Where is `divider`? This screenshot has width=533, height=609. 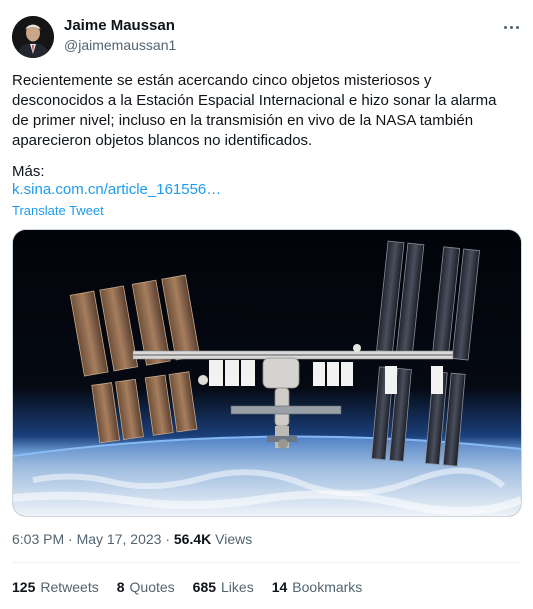
divider is located at coordinates (266, 562).